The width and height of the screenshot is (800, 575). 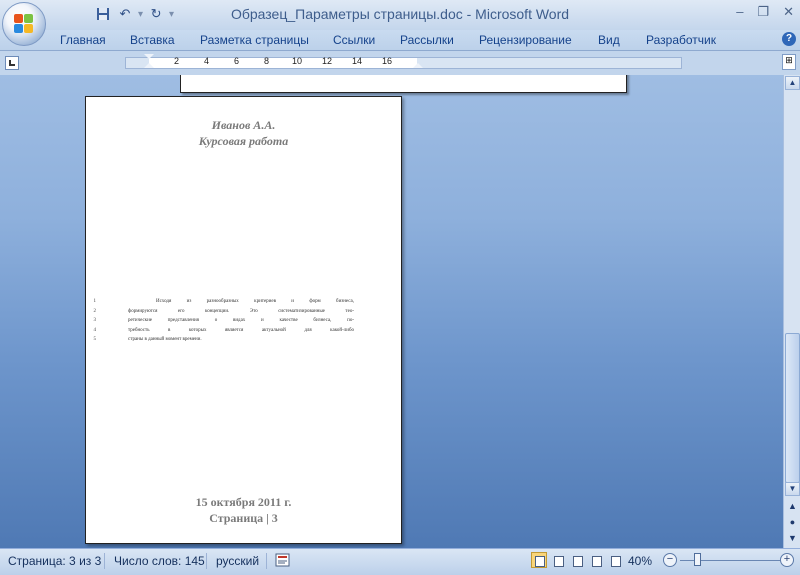 What do you see at coordinates (403, 84) in the screenshot?
I see `previous-page-bottom` at bounding box center [403, 84].